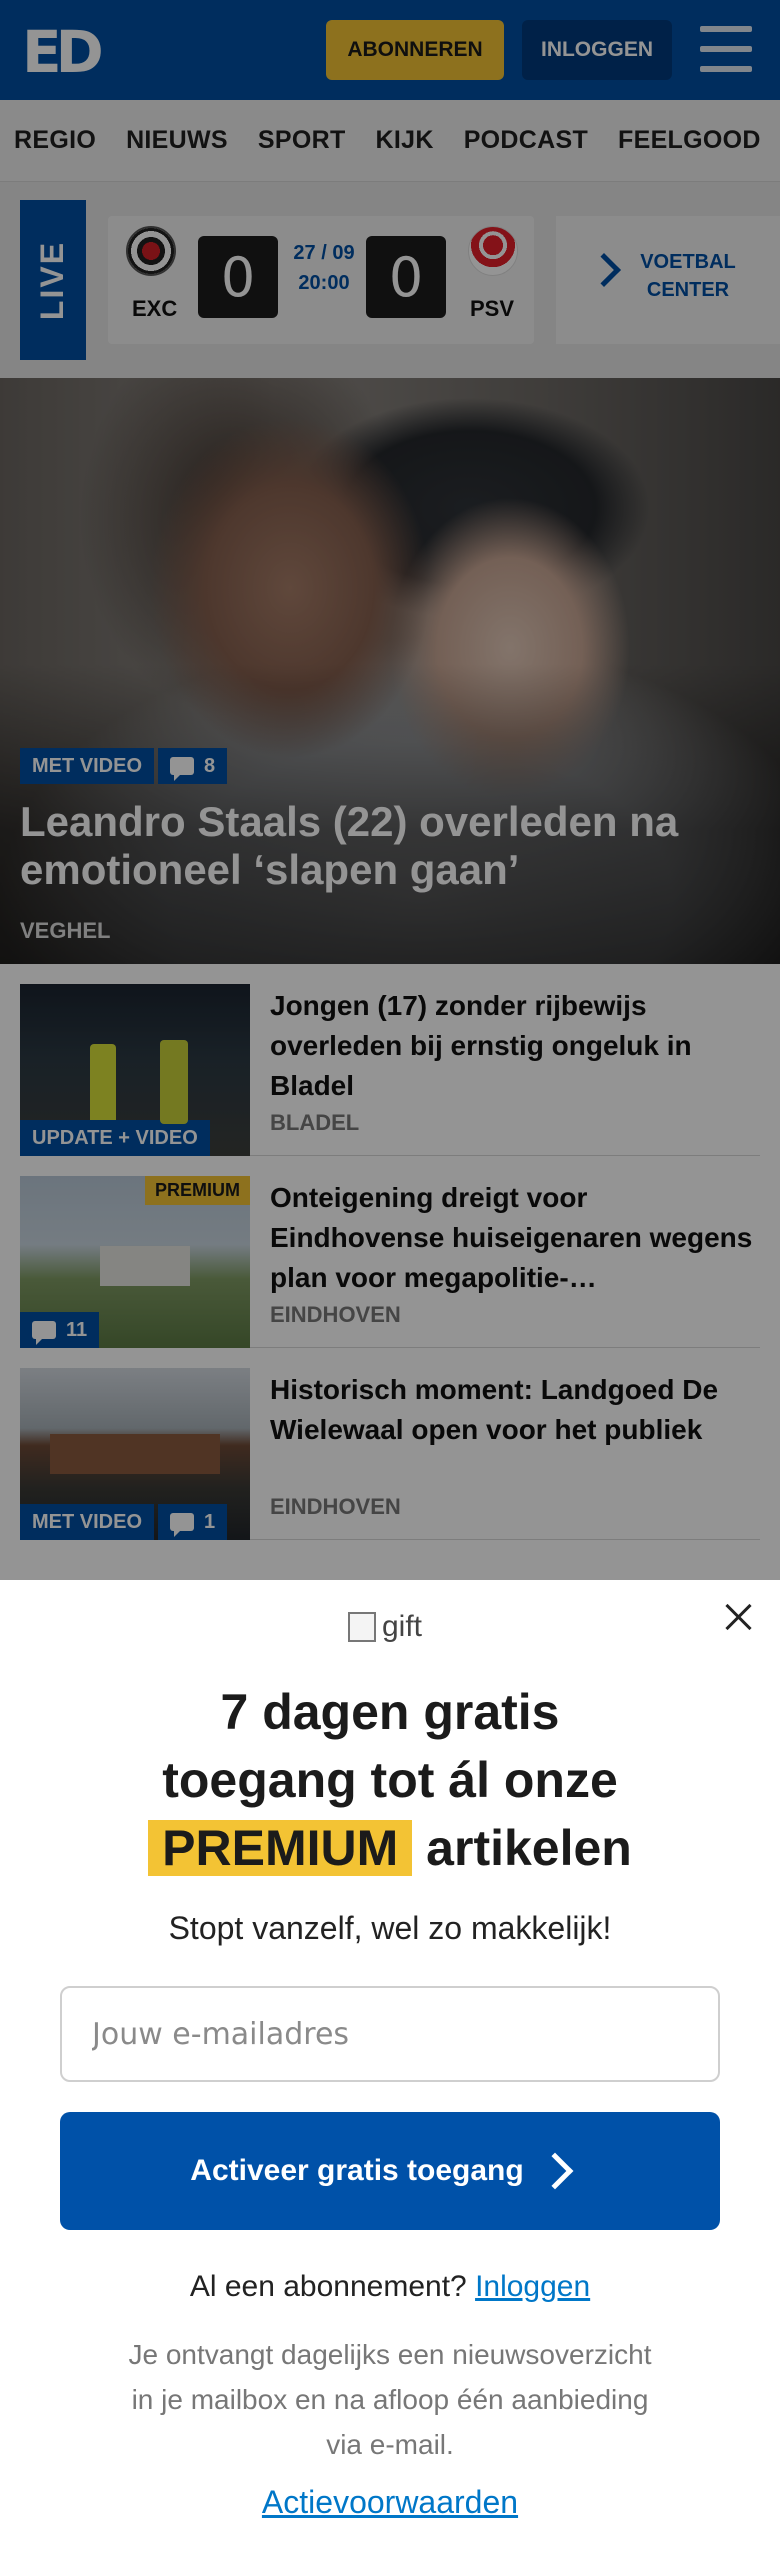 The image size is (780, 2560). What do you see at coordinates (390, 1928) in the screenshot?
I see `modal-subtitle: Stopt vanzelf, wel zo makkelijk!` at bounding box center [390, 1928].